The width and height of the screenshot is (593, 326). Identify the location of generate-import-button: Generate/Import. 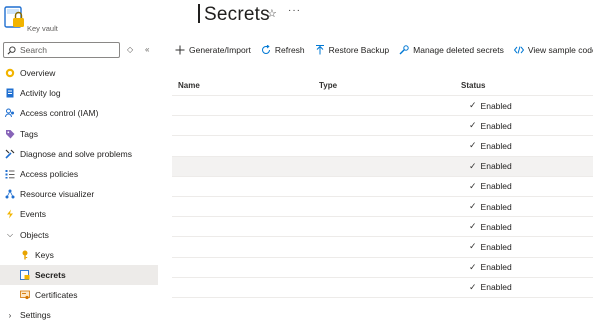
(213, 50).